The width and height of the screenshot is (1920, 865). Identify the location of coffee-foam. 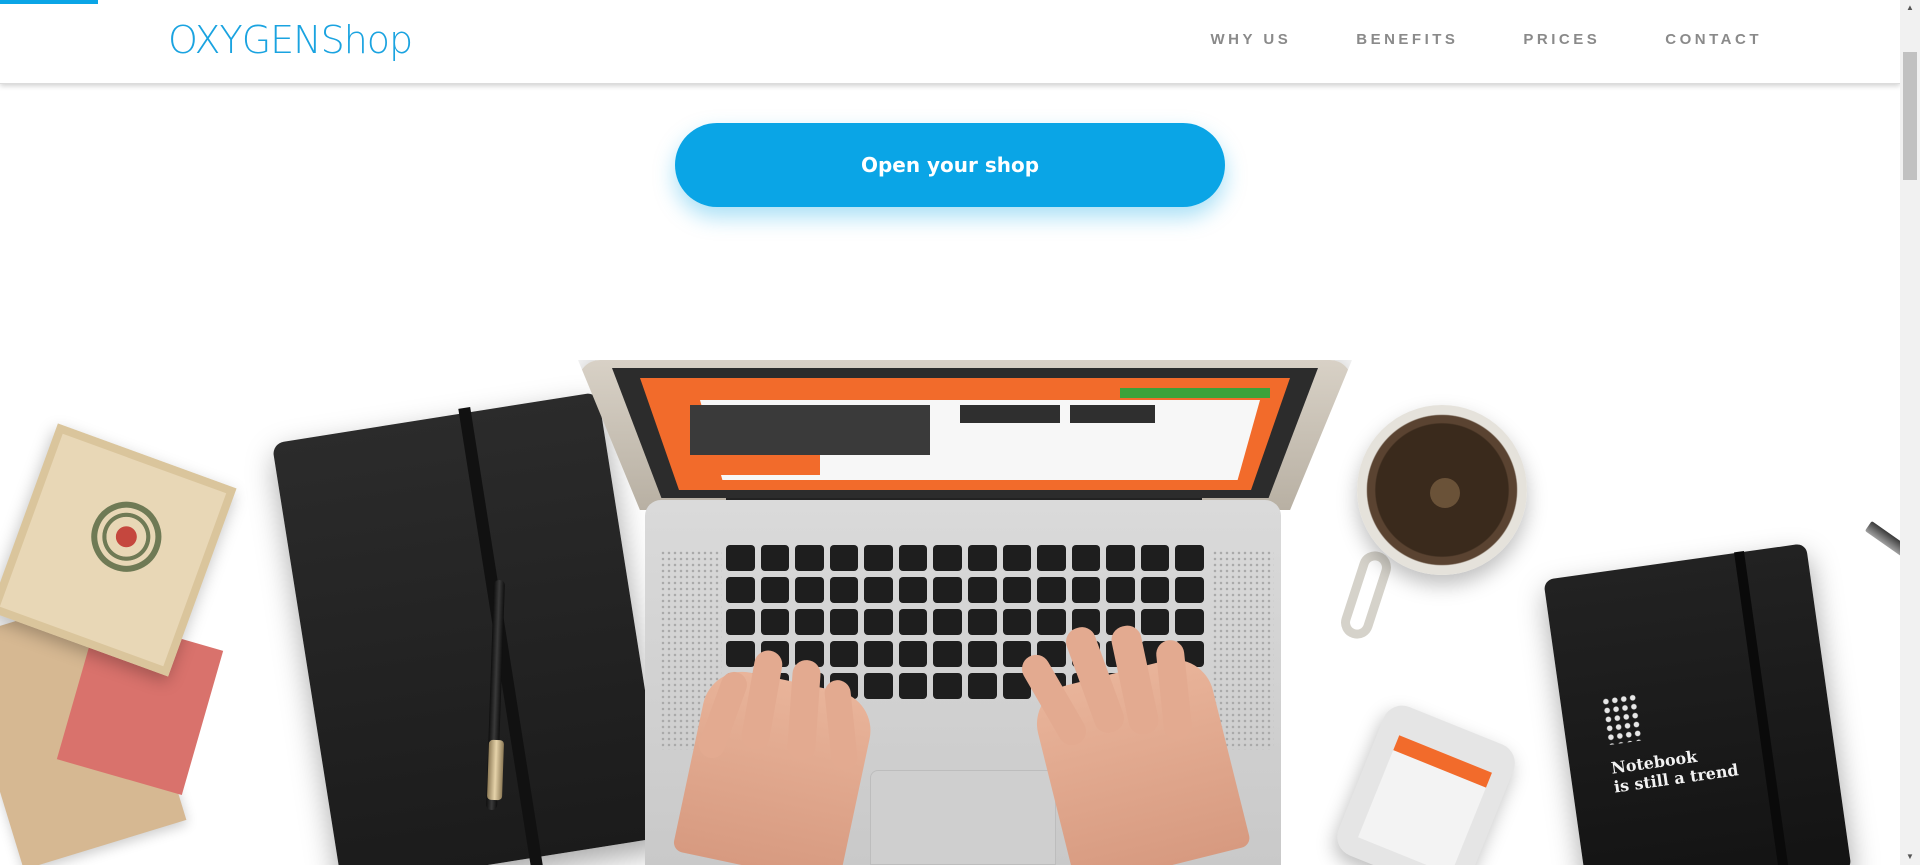
(1445, 493).